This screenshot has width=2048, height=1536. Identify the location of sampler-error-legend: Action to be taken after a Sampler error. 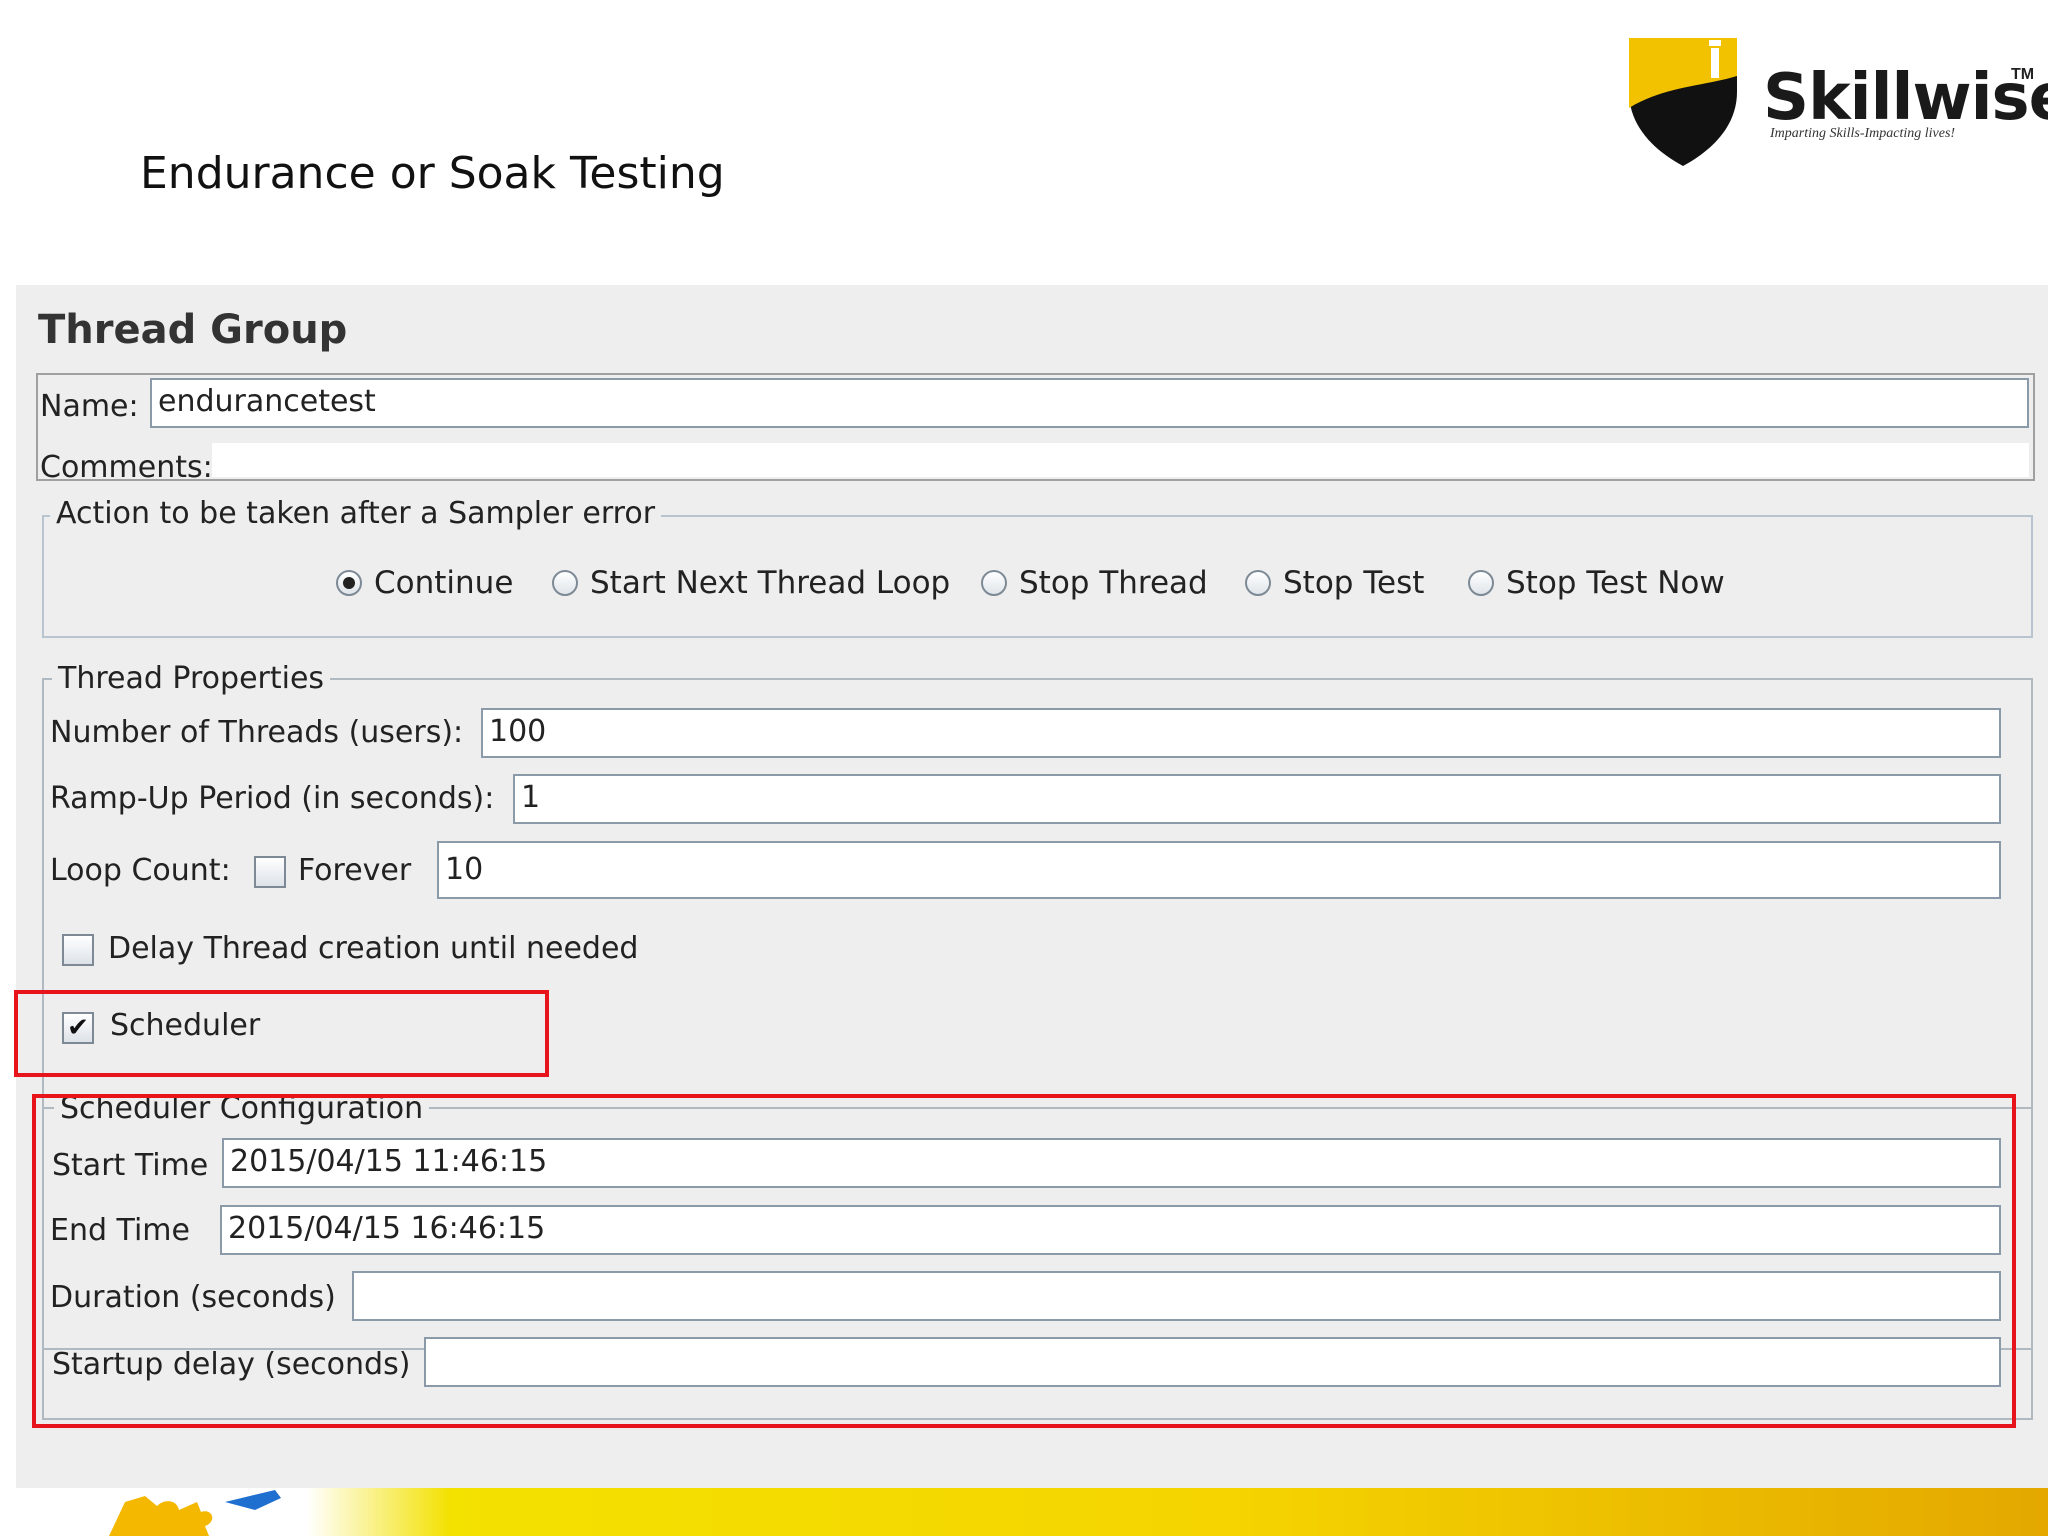
(356, 513).